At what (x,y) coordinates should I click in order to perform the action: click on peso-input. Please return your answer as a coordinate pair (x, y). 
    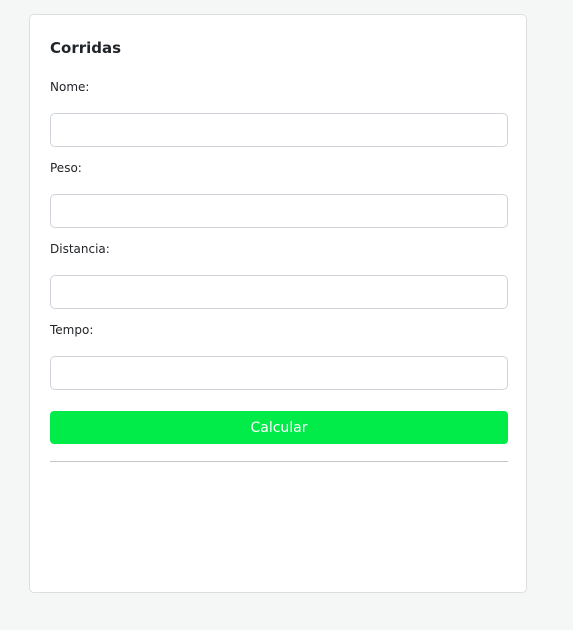
    Looking at the image, I should click on (279, 211).